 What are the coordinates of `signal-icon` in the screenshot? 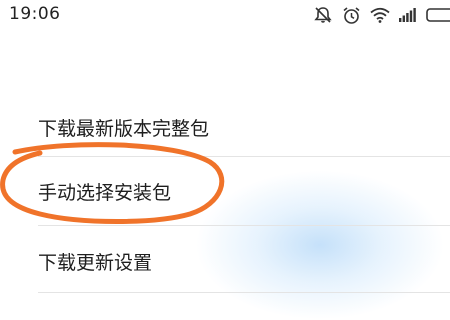 It's located at (408, 15).